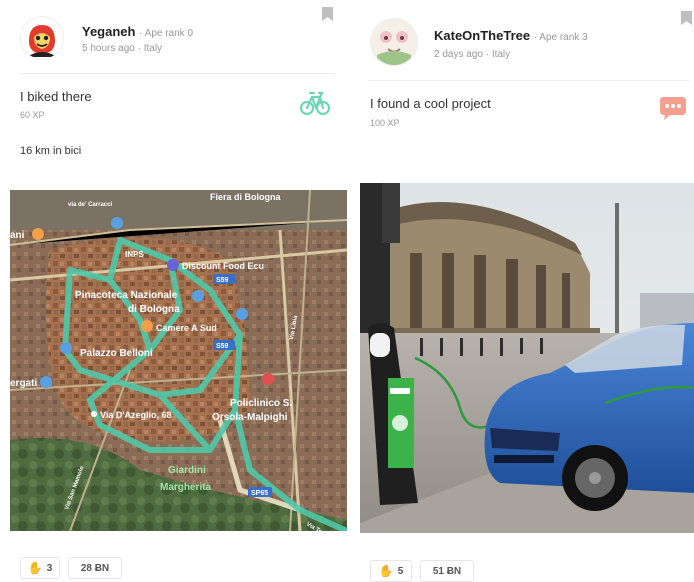 The width and height of the screenshot is (694, 582). I want to click on map-label: Camere A Sud, so click(186, 328).